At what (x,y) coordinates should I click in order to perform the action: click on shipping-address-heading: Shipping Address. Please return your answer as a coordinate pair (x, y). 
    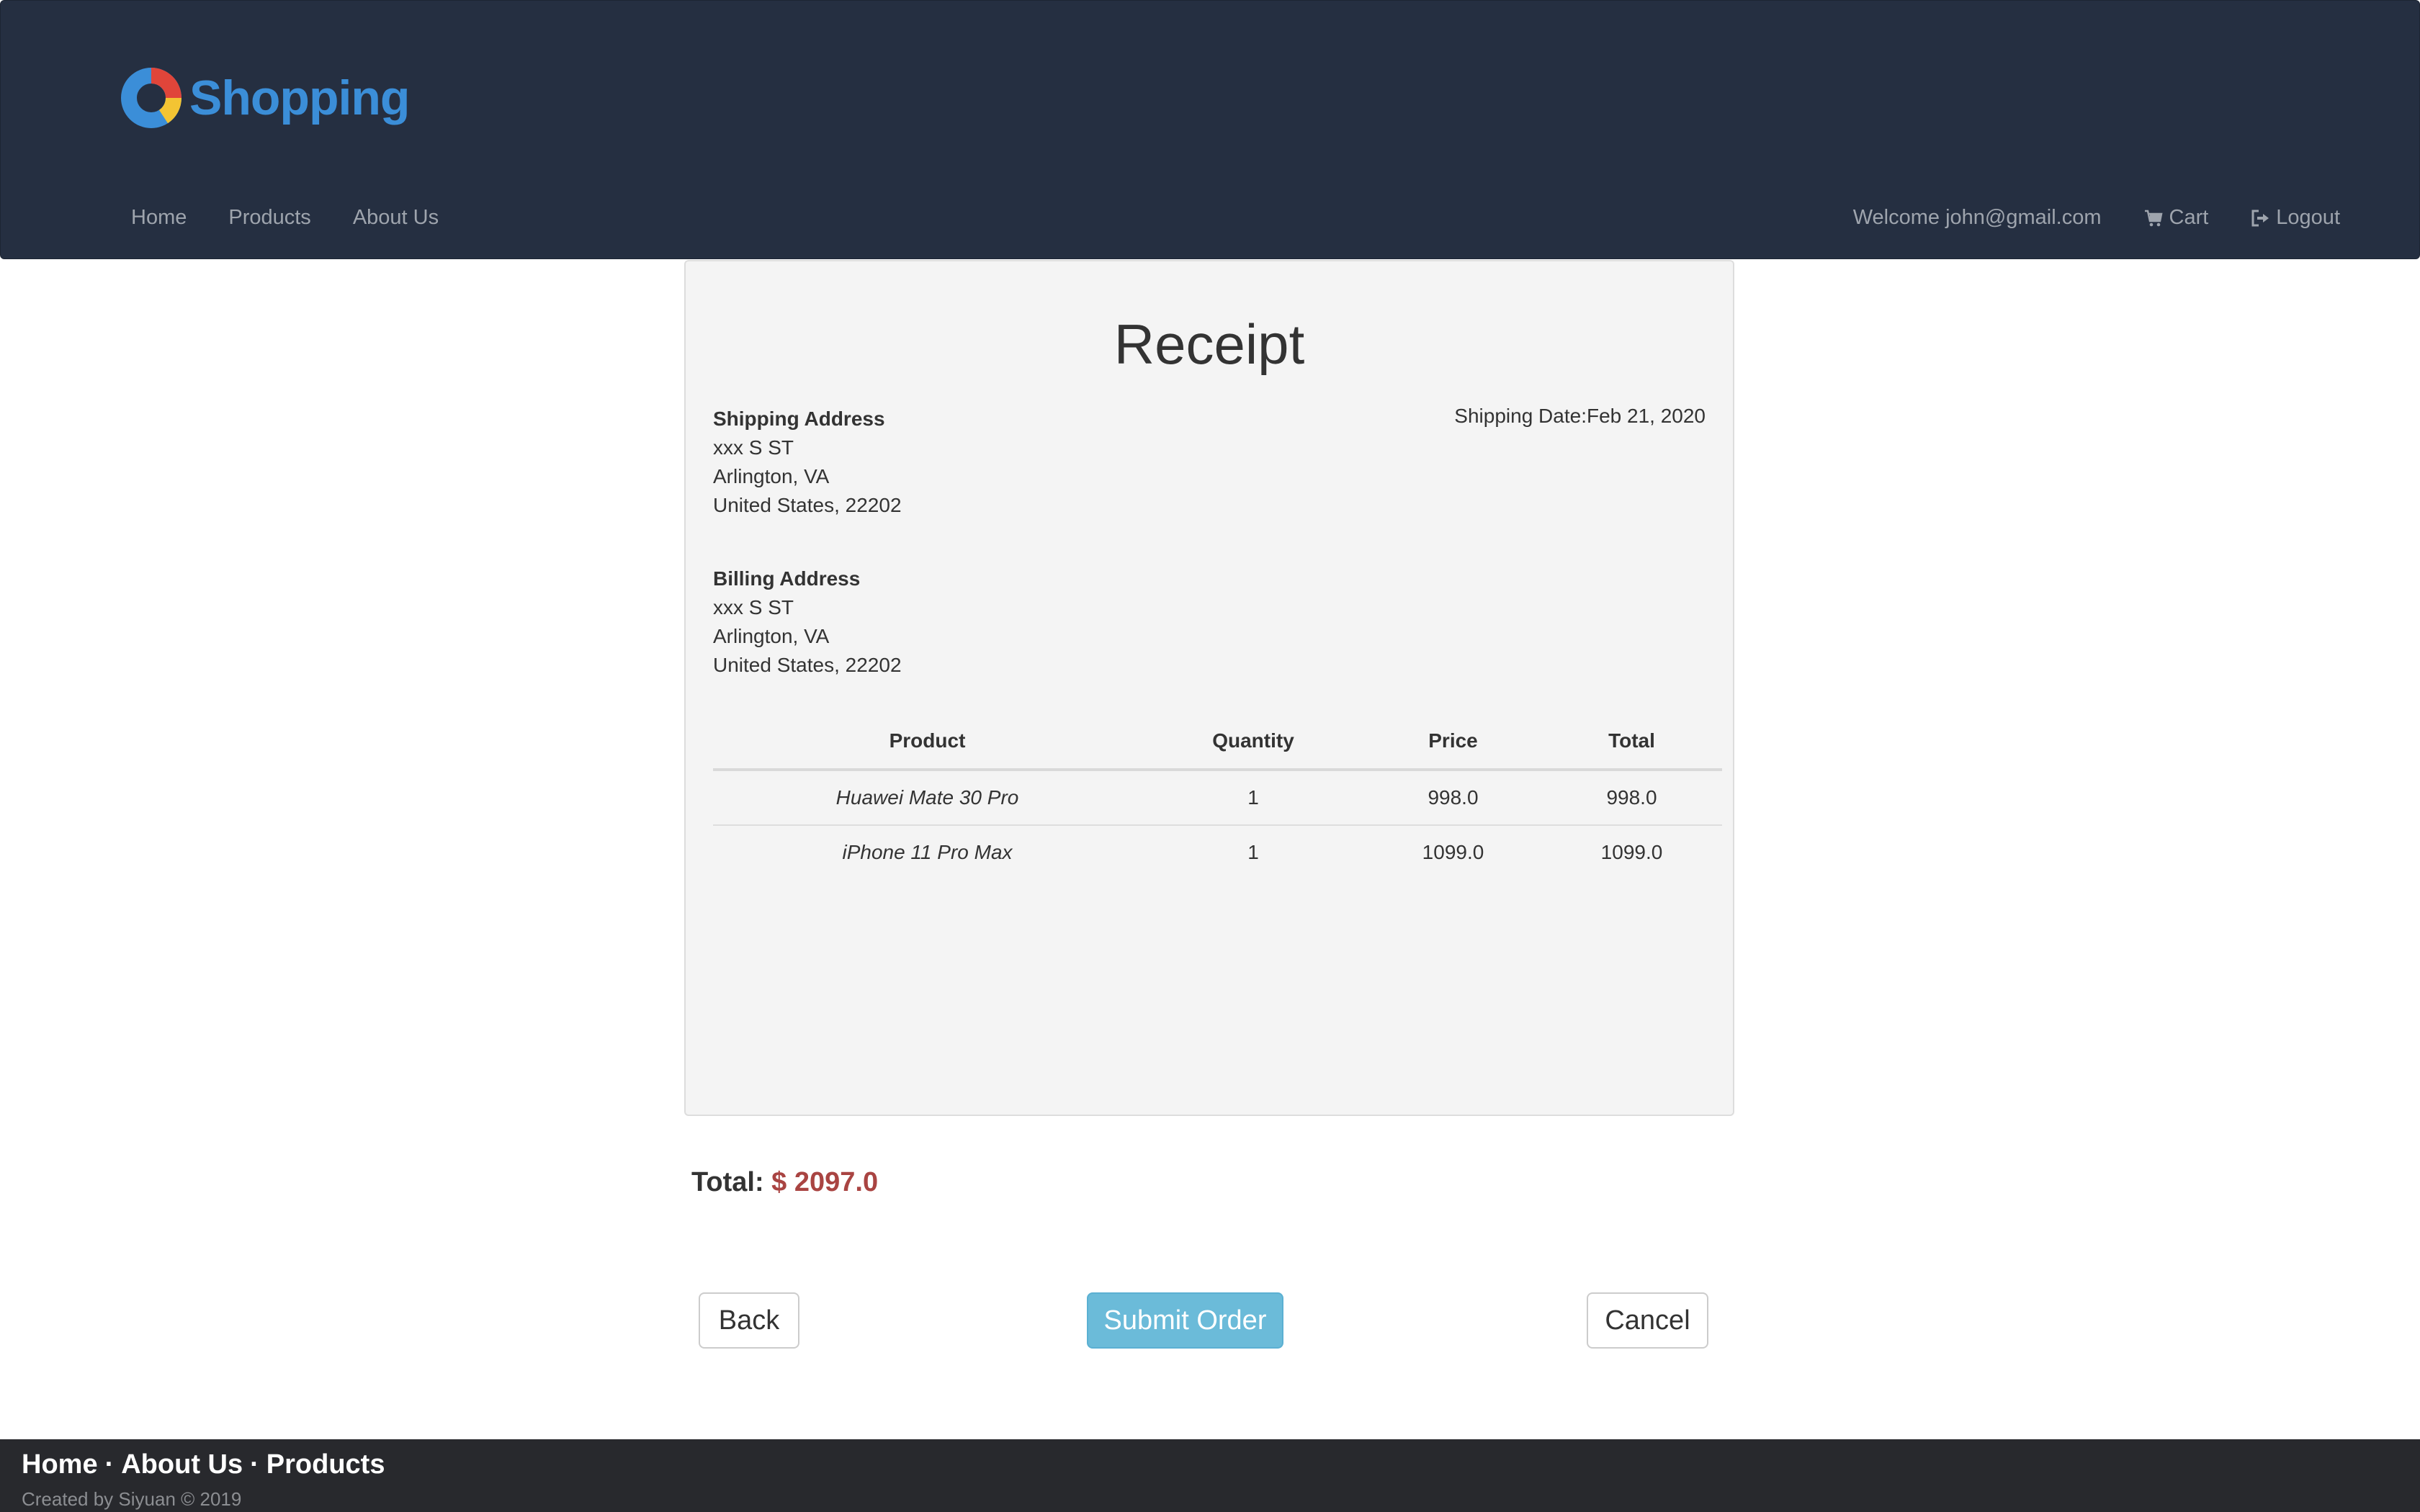
    Looking at the image, I should click on (799, 419).